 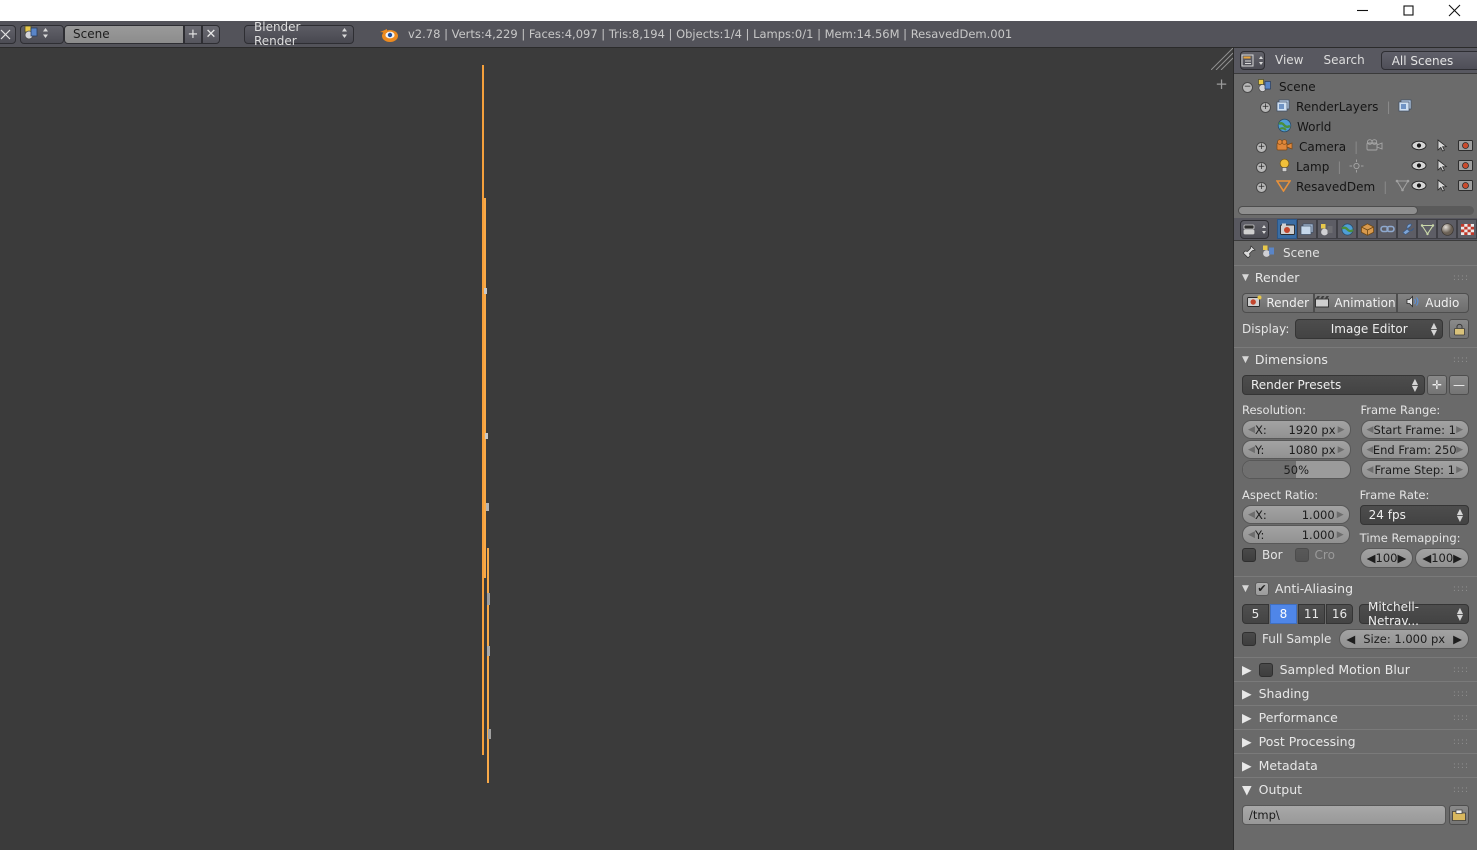 What do you see at coordinates (1221, 85) in the screenshot?
I see `viewport-toolshelf-handle: +` at bounding box center [1221, 85].